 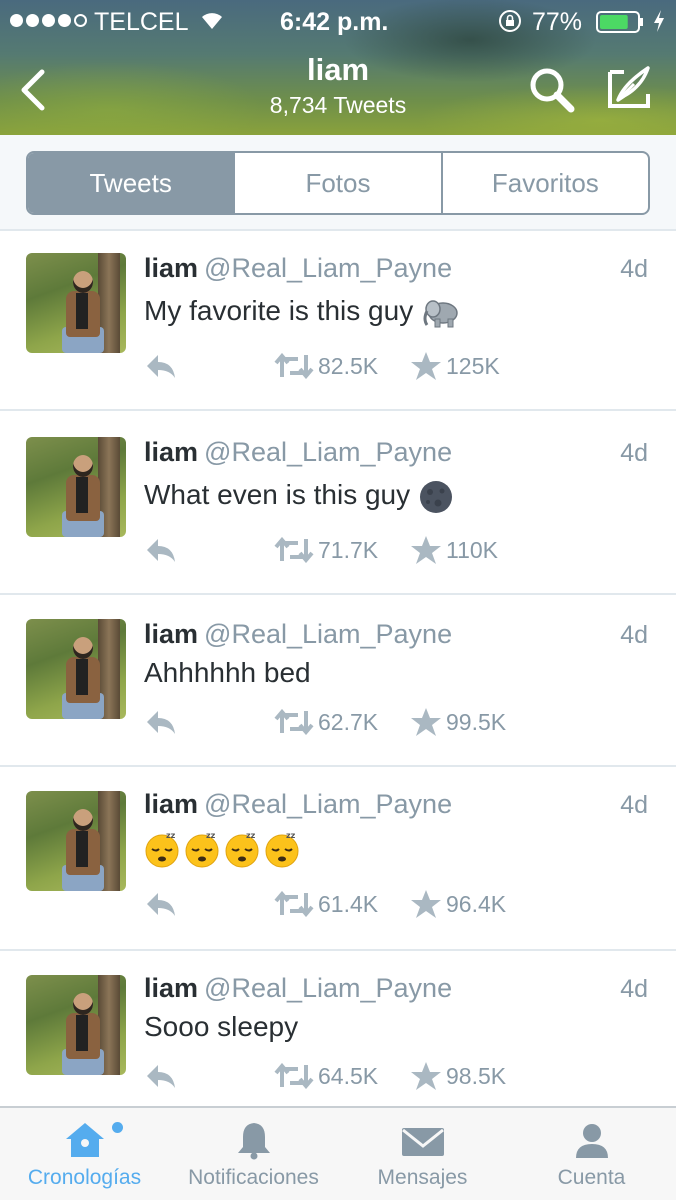 I want to click on favorite-button: 96.4K, so click(x=458, y=904).